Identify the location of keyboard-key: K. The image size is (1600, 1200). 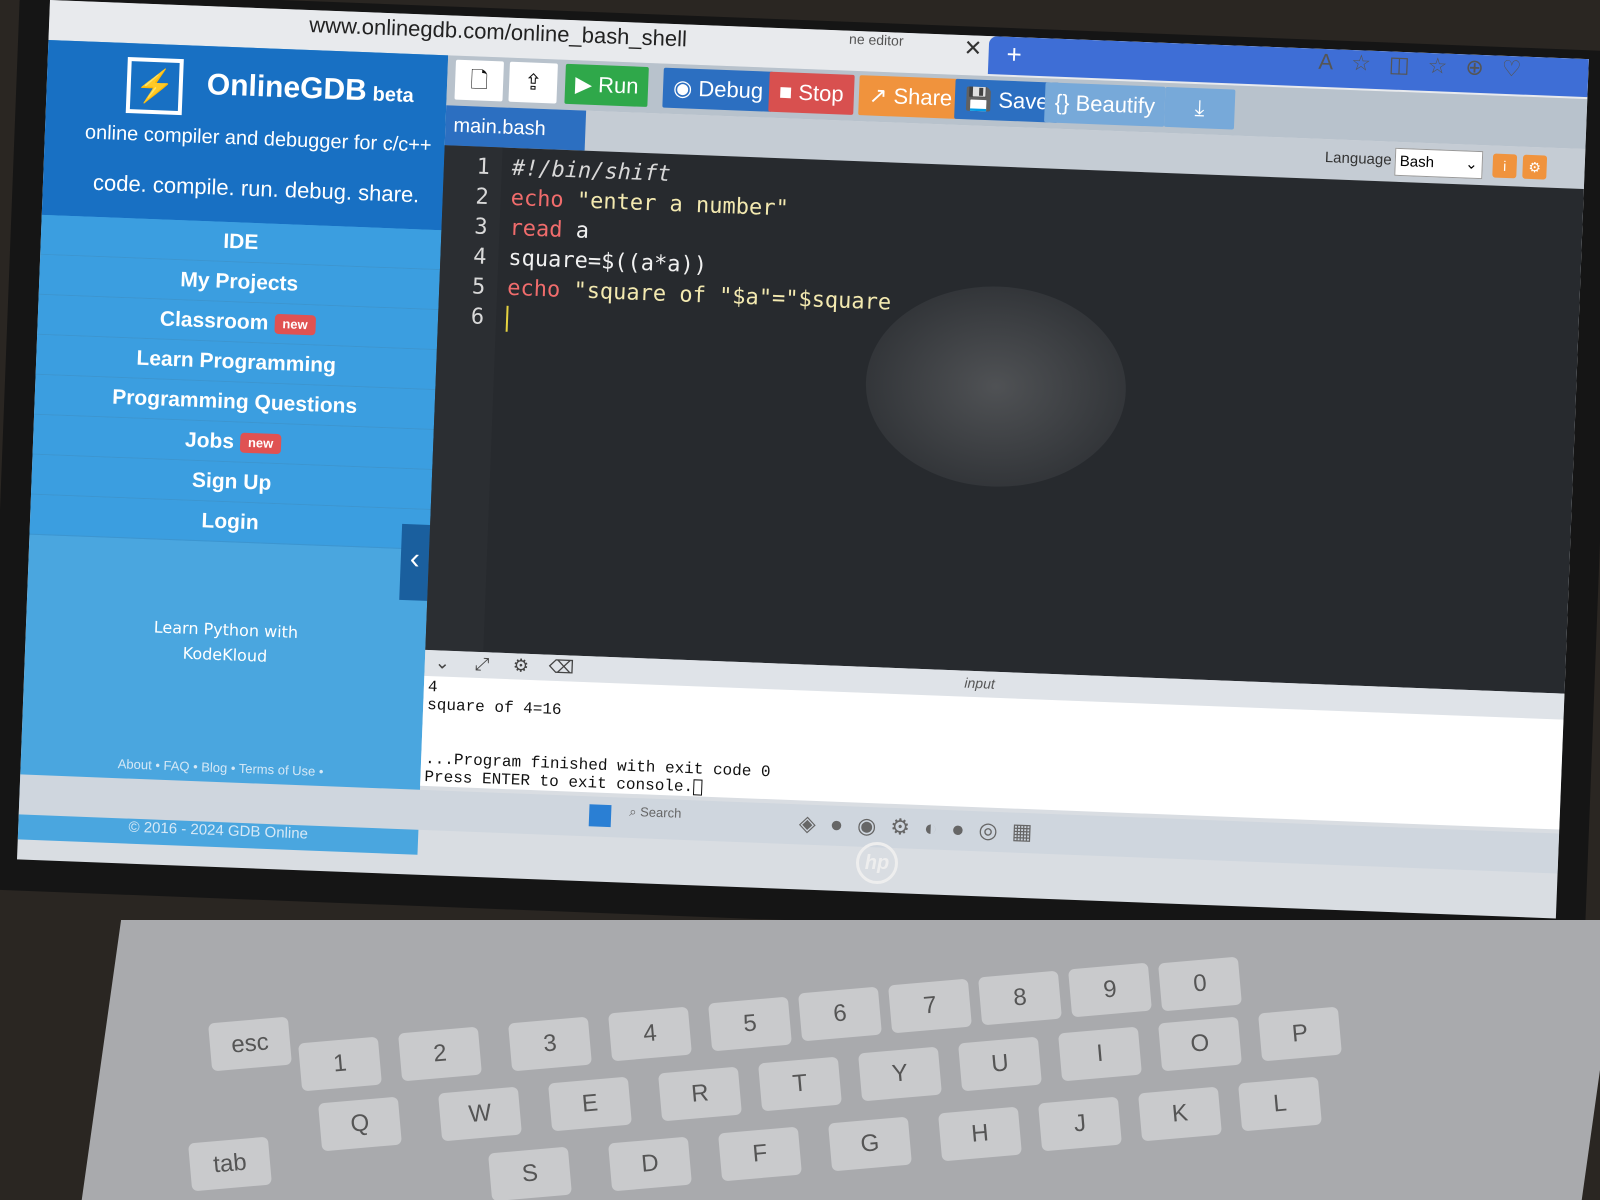
(1180, 1114).